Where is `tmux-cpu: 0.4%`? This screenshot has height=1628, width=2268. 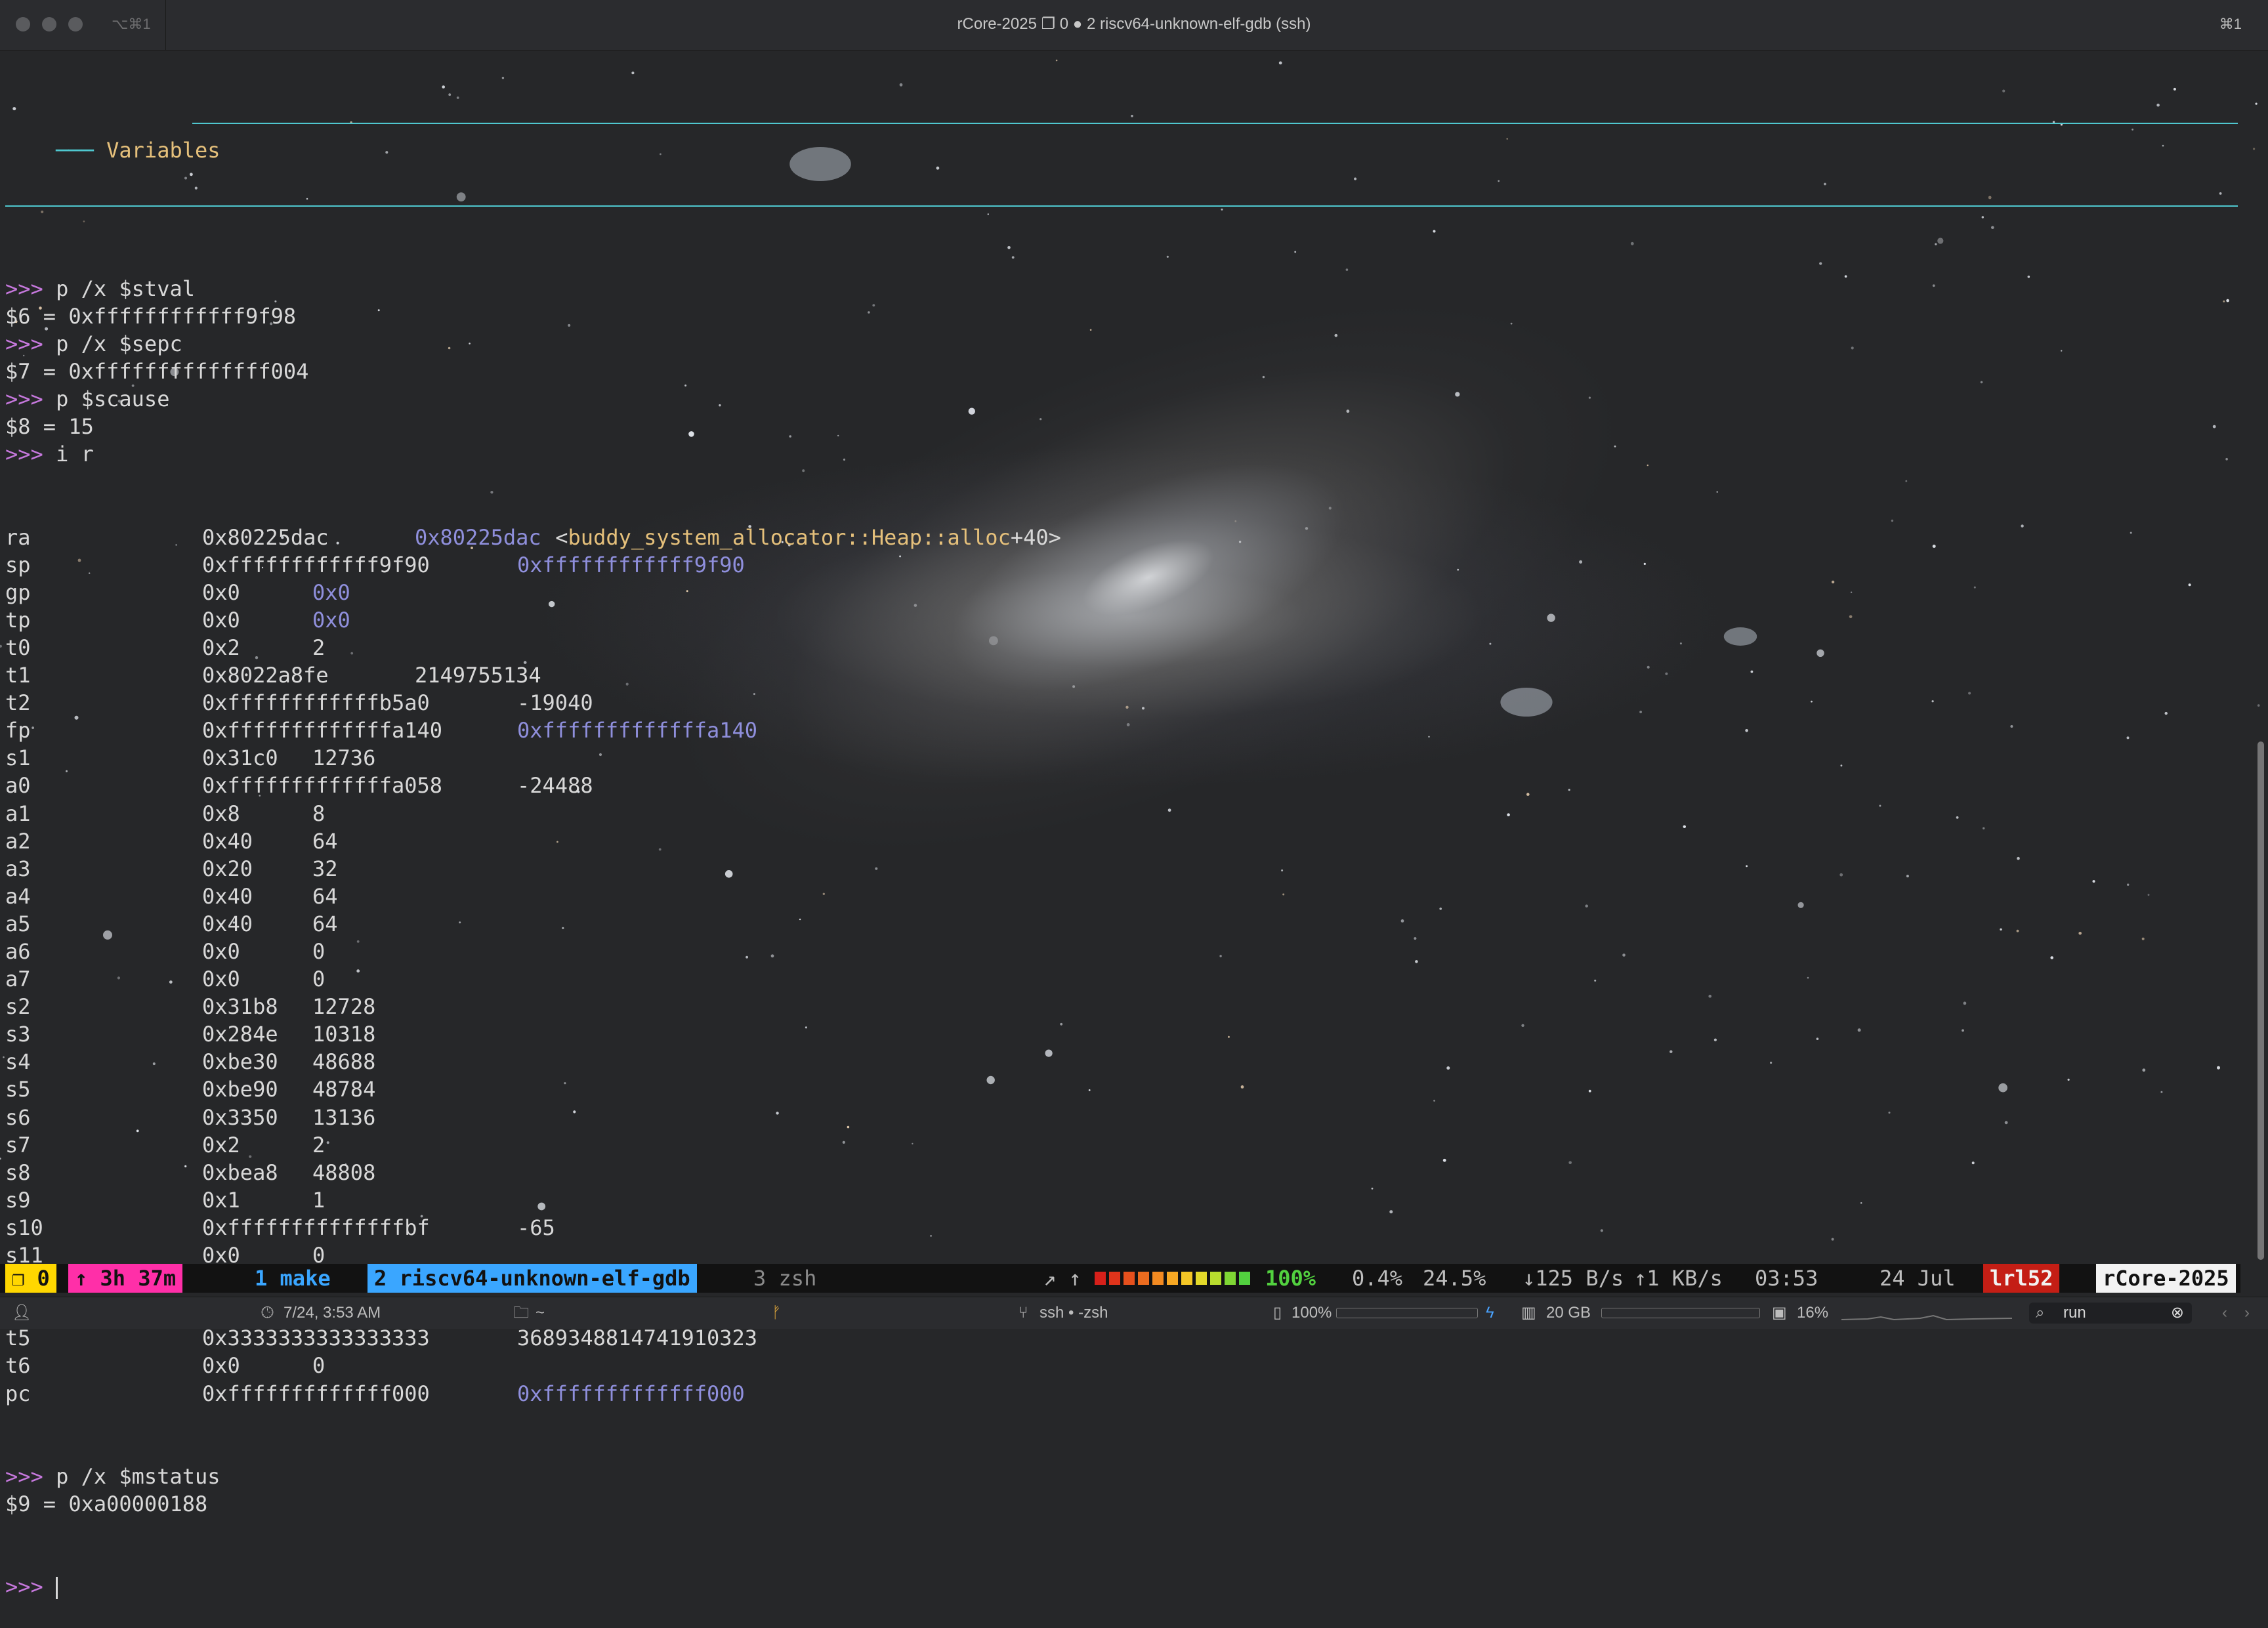
tmux-cpu: 0.4% is located at coordinates (1377, 1278).